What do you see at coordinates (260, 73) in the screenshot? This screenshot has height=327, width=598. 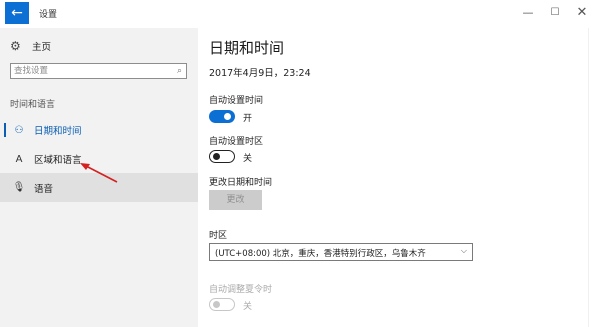 I see `current-date-time: 2017年4月9日，23:24` at bounding box center [260, 73].